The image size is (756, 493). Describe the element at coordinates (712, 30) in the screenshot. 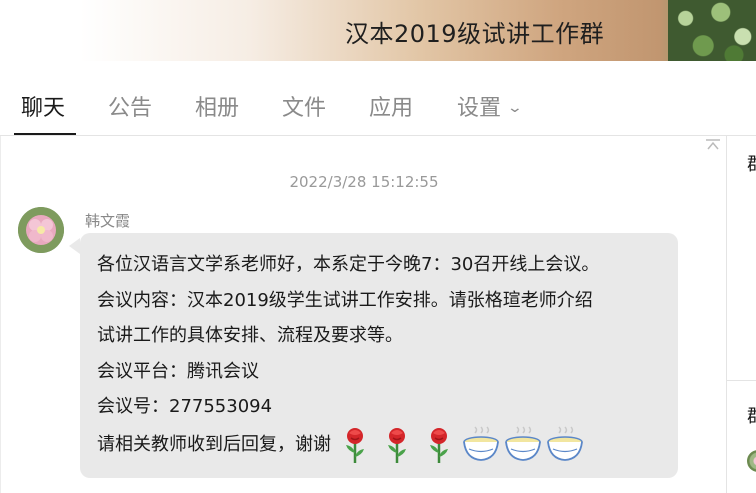

I see `header-background-image` at that location.